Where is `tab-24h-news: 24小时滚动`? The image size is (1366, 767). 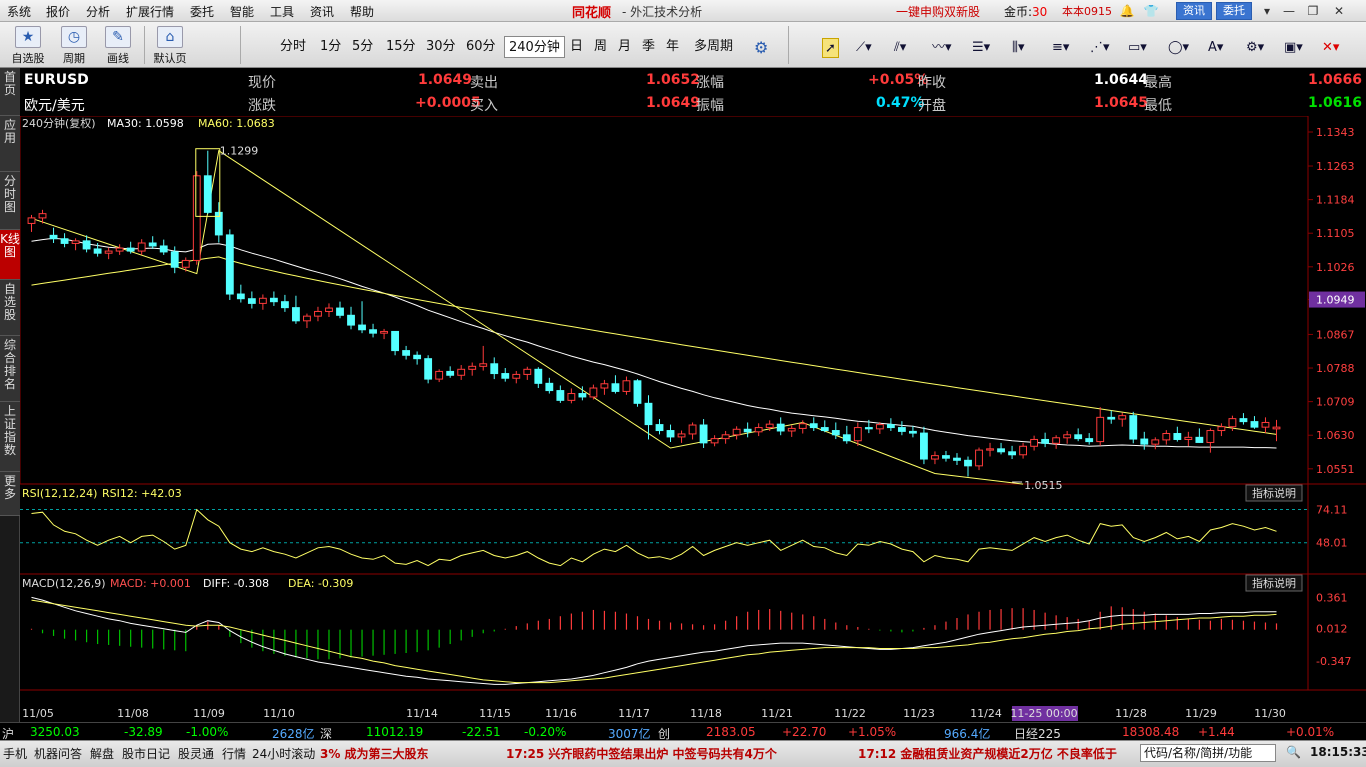
tab-24h-news: 24小时滚动 is located at coordinates (283, 753).